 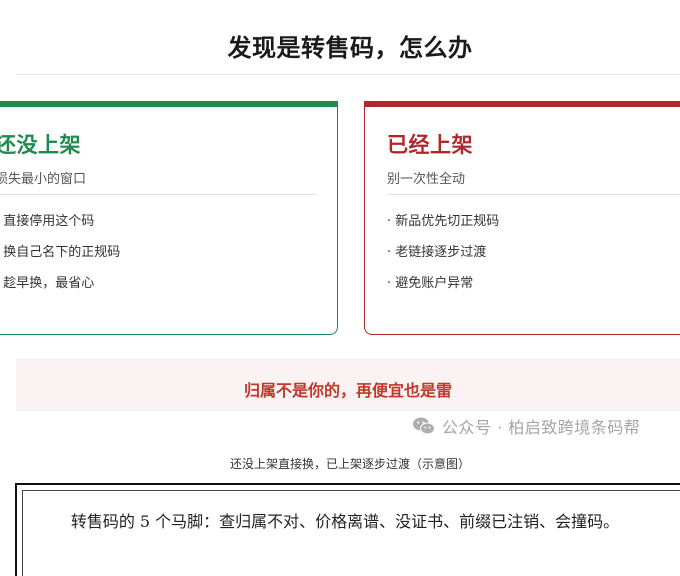 I want to click on card-heading: 还没上架, so click(x=40, y=145).